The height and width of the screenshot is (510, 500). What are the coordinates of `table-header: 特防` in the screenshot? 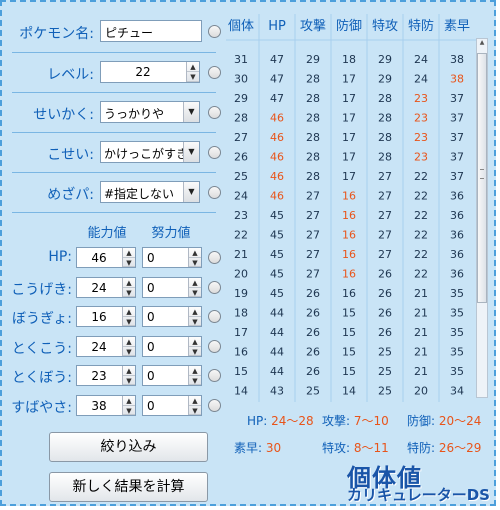 It's located at (421, 26).